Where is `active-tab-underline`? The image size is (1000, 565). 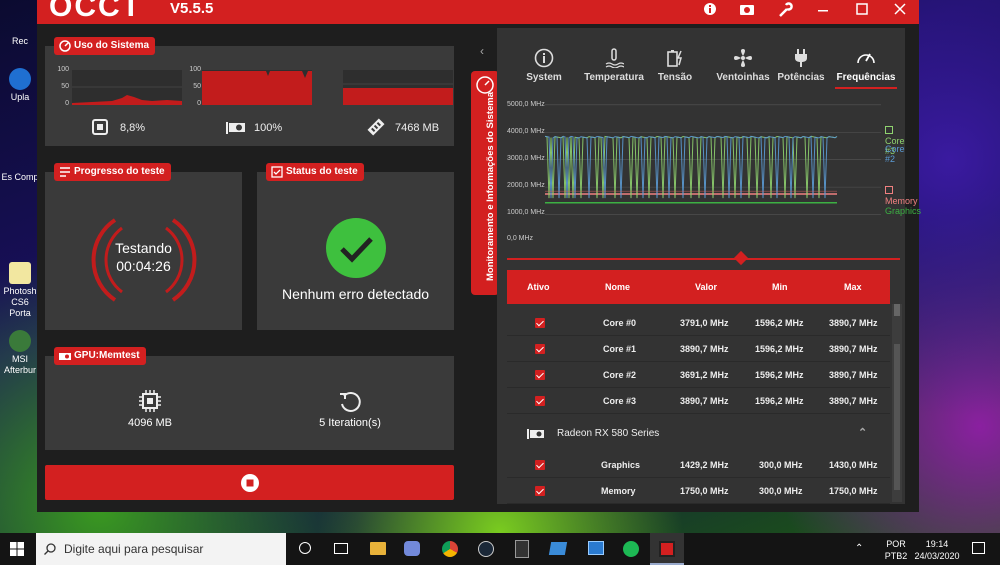
active-tab-underline is located at coordinates (866, 88).